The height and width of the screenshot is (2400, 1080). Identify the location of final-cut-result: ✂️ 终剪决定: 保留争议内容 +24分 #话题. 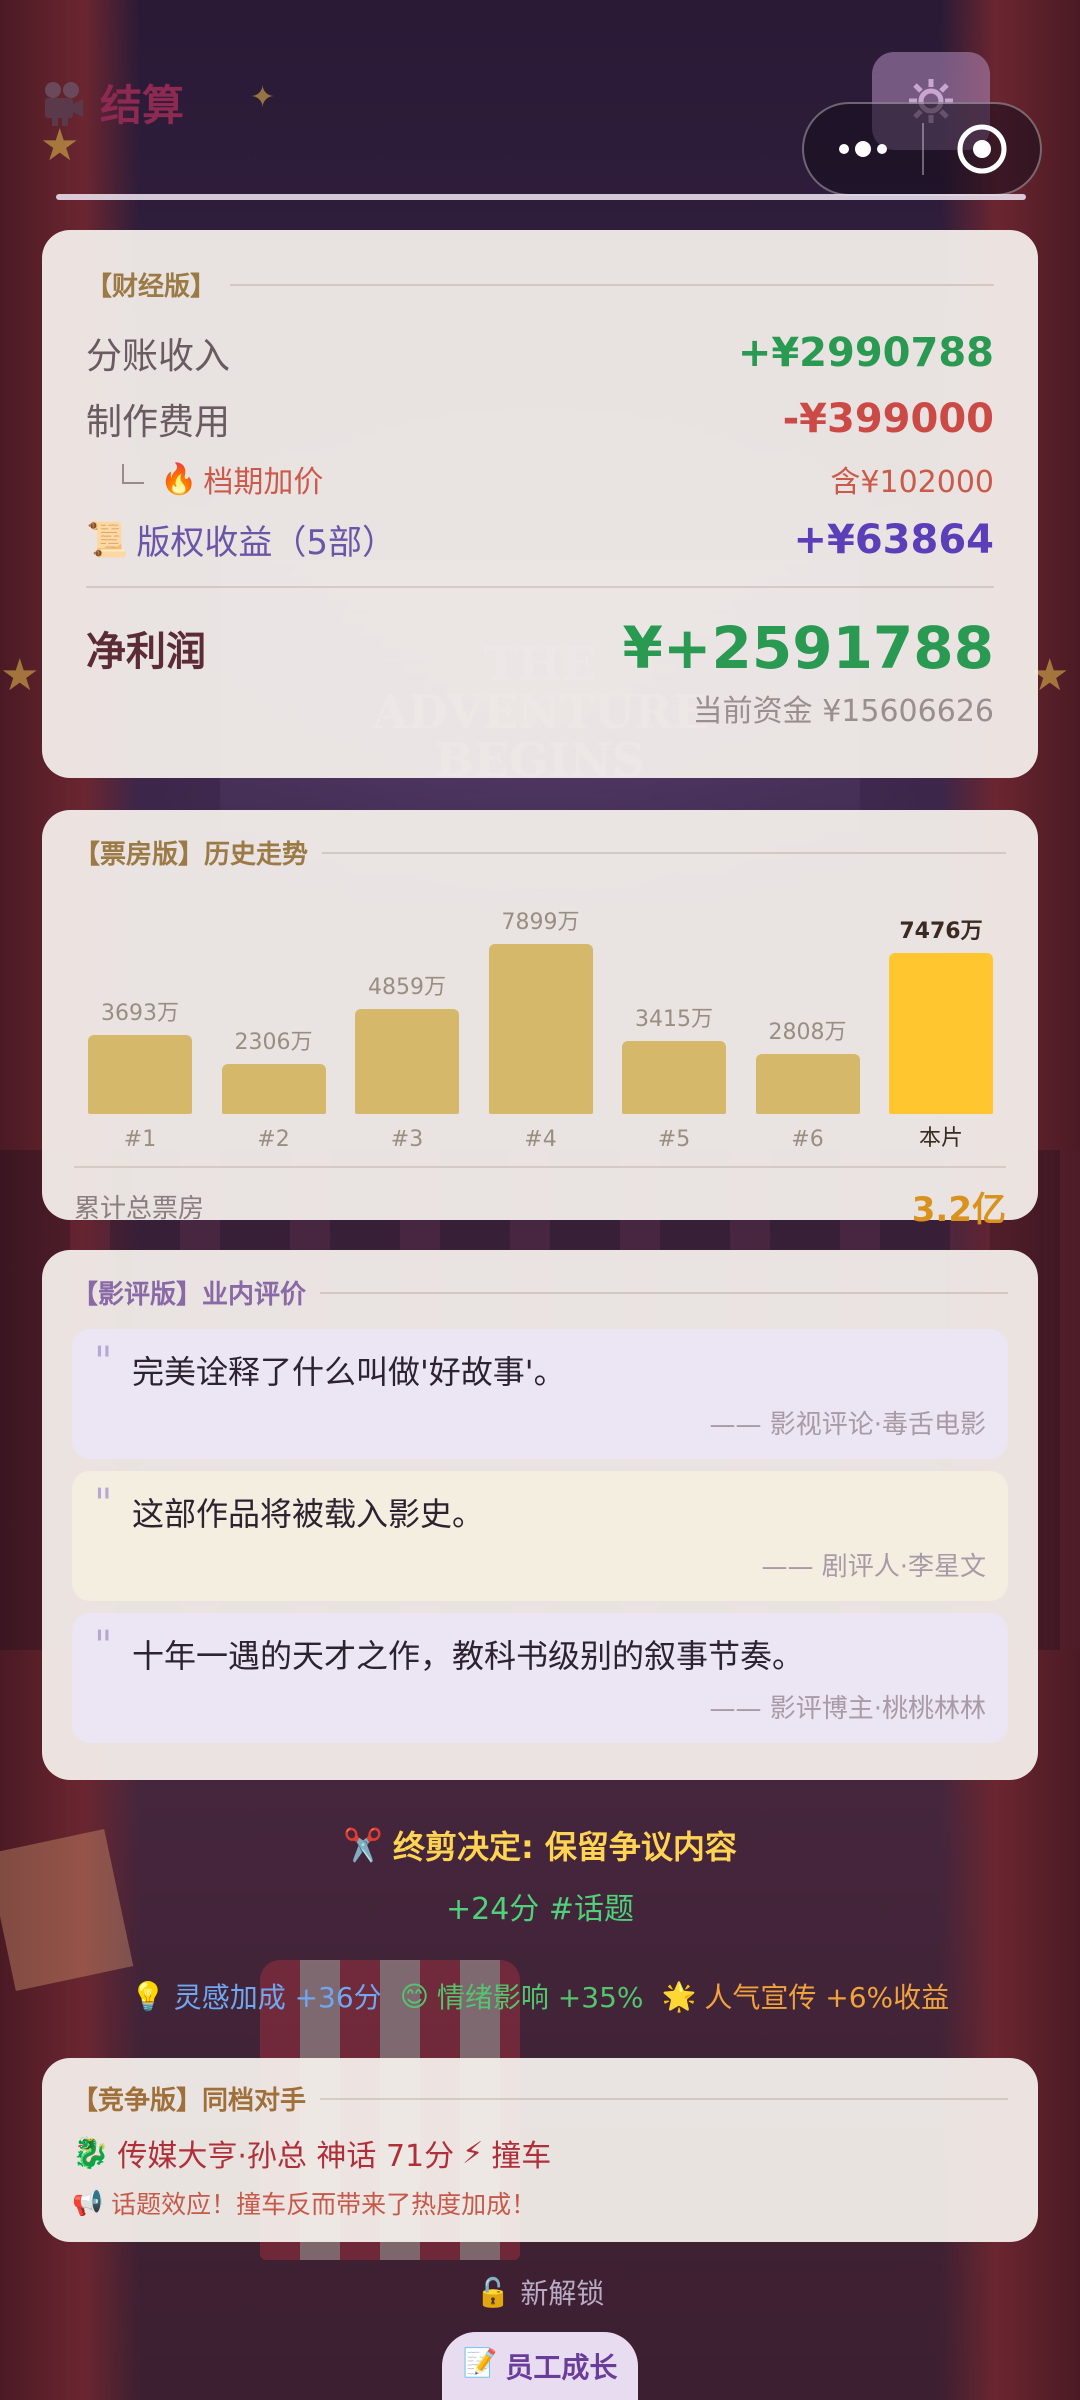
(540, 1875).